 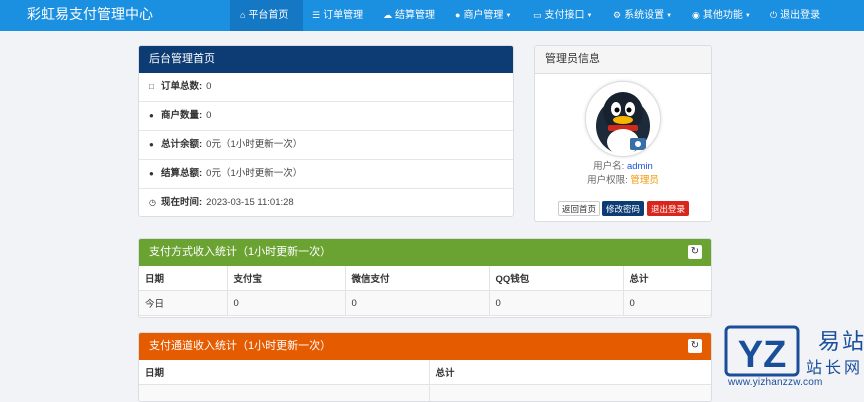 I want to click on nav-system-settings: ⚙系统设置▼, so click(x=642, y=15).